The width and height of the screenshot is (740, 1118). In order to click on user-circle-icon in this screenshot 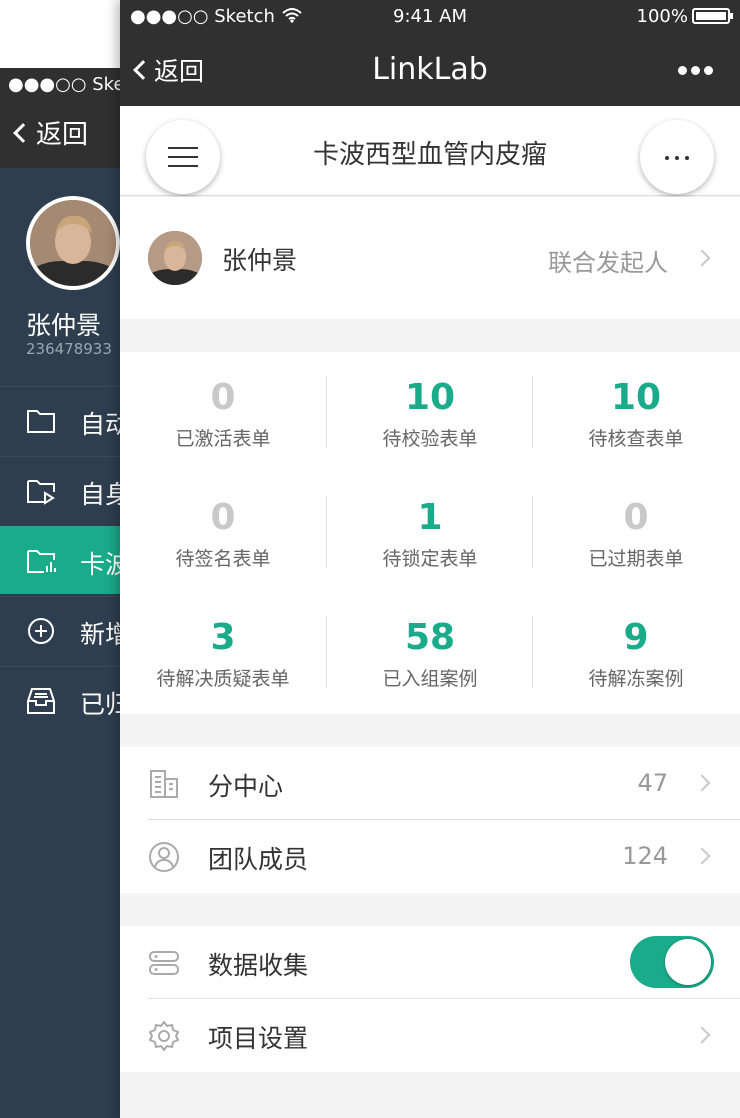, I will do `click(164, 857)`.